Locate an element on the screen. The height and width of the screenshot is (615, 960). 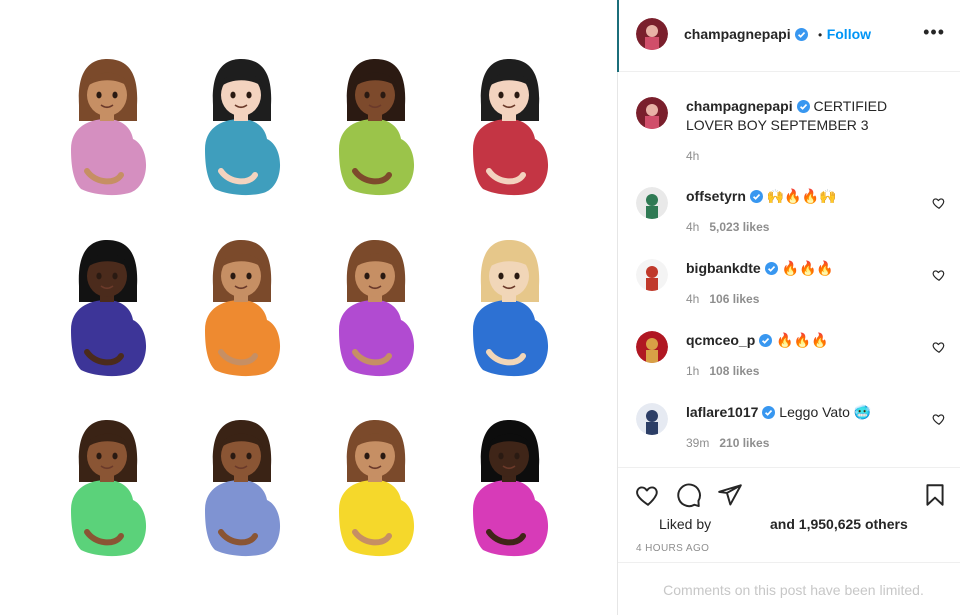
comment-body: Leggo Vato 🥶 is located at coordinates (825, 412).